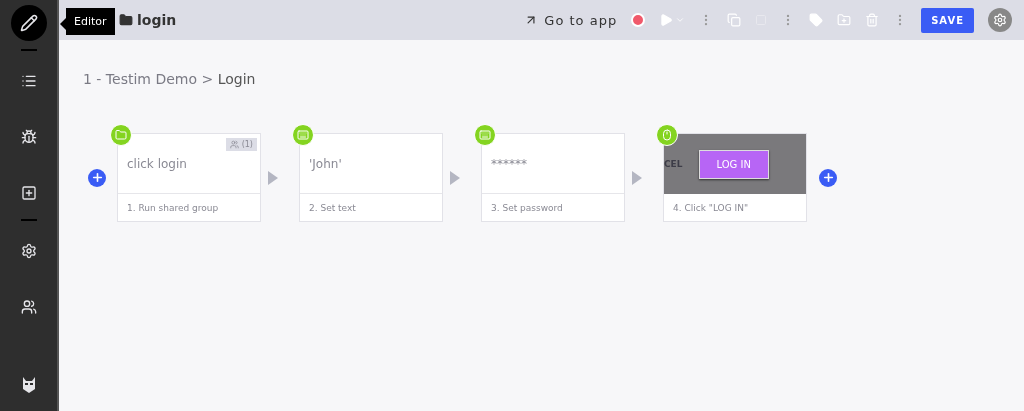 The height and width of the screenshot is (411, 1024). Describe the element at coordinates (157, 163) in the screenshot. I see `step-value: click login` at that location.